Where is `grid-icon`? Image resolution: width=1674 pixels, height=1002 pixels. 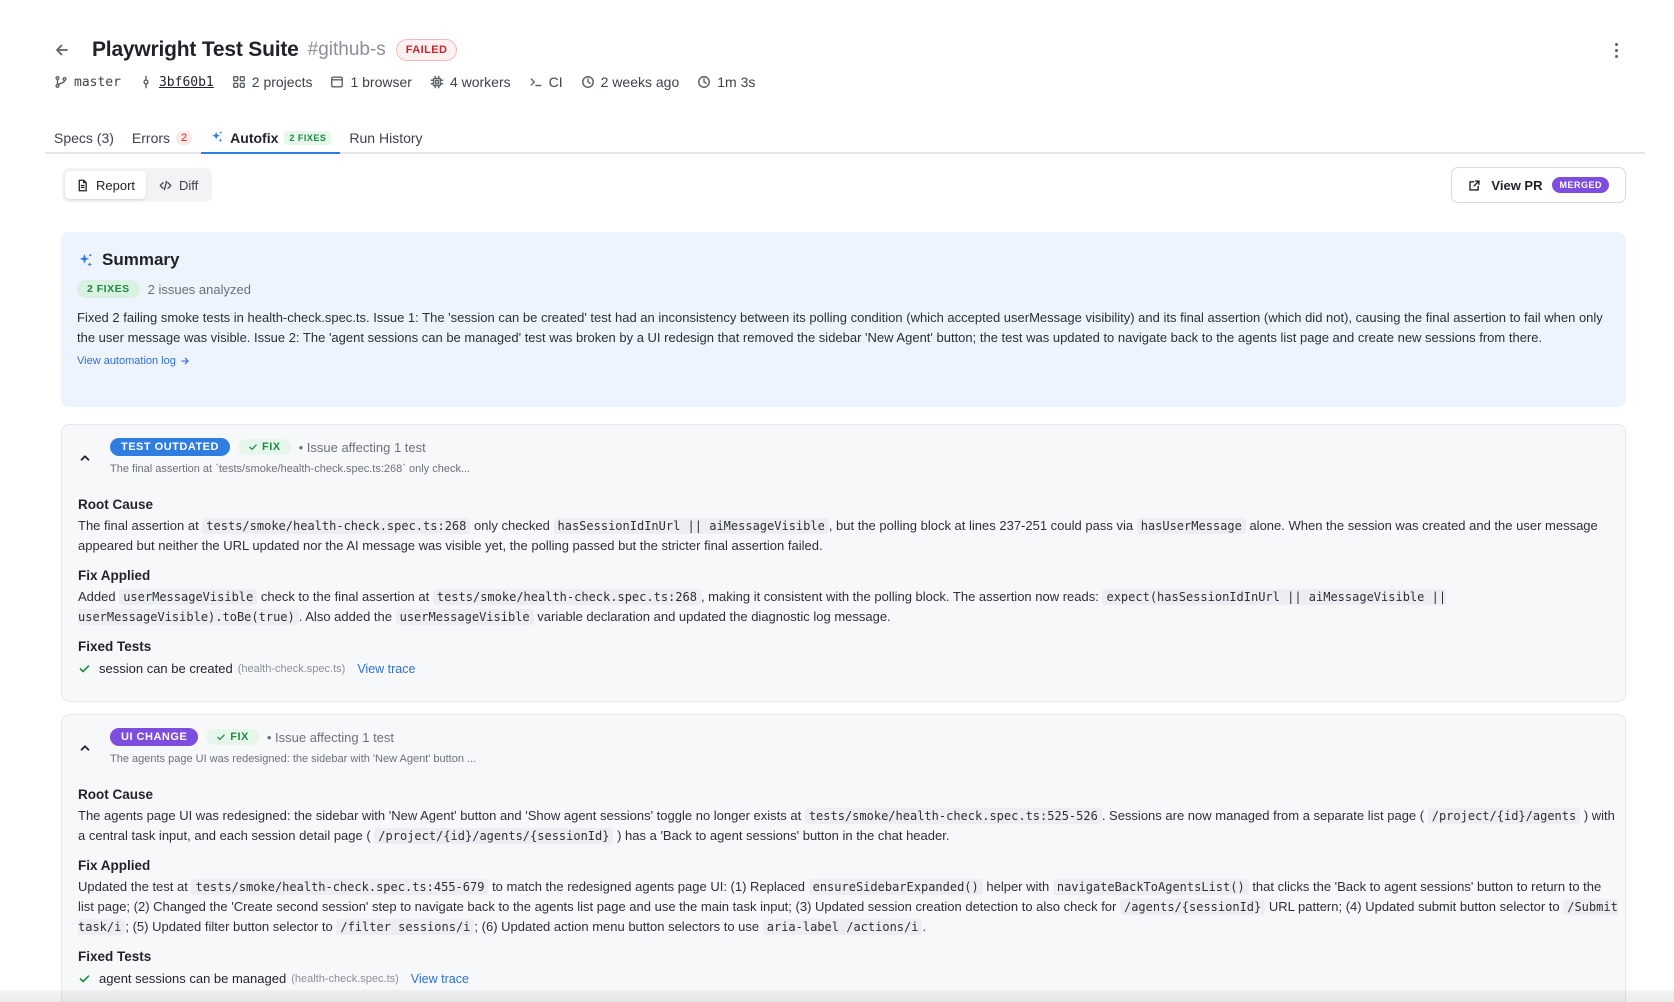
grid-icon is located at coordinates (238, 82).